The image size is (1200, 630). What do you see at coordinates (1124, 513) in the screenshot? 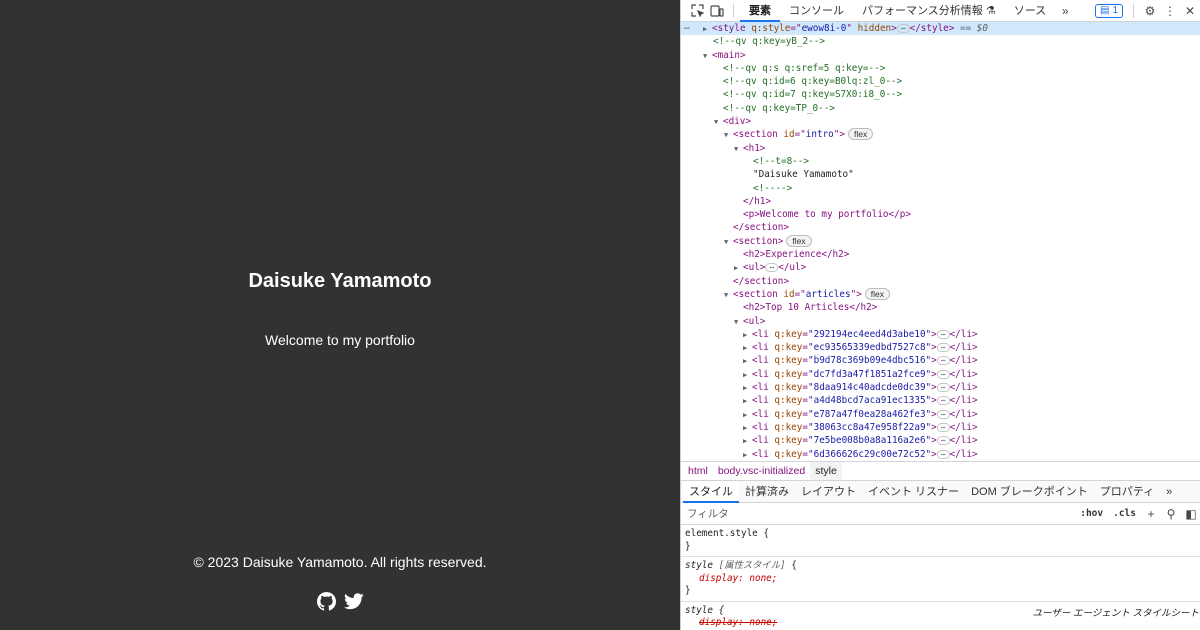
I see `cls-toggle-button: .cls` at bounding box center [1124, 513].